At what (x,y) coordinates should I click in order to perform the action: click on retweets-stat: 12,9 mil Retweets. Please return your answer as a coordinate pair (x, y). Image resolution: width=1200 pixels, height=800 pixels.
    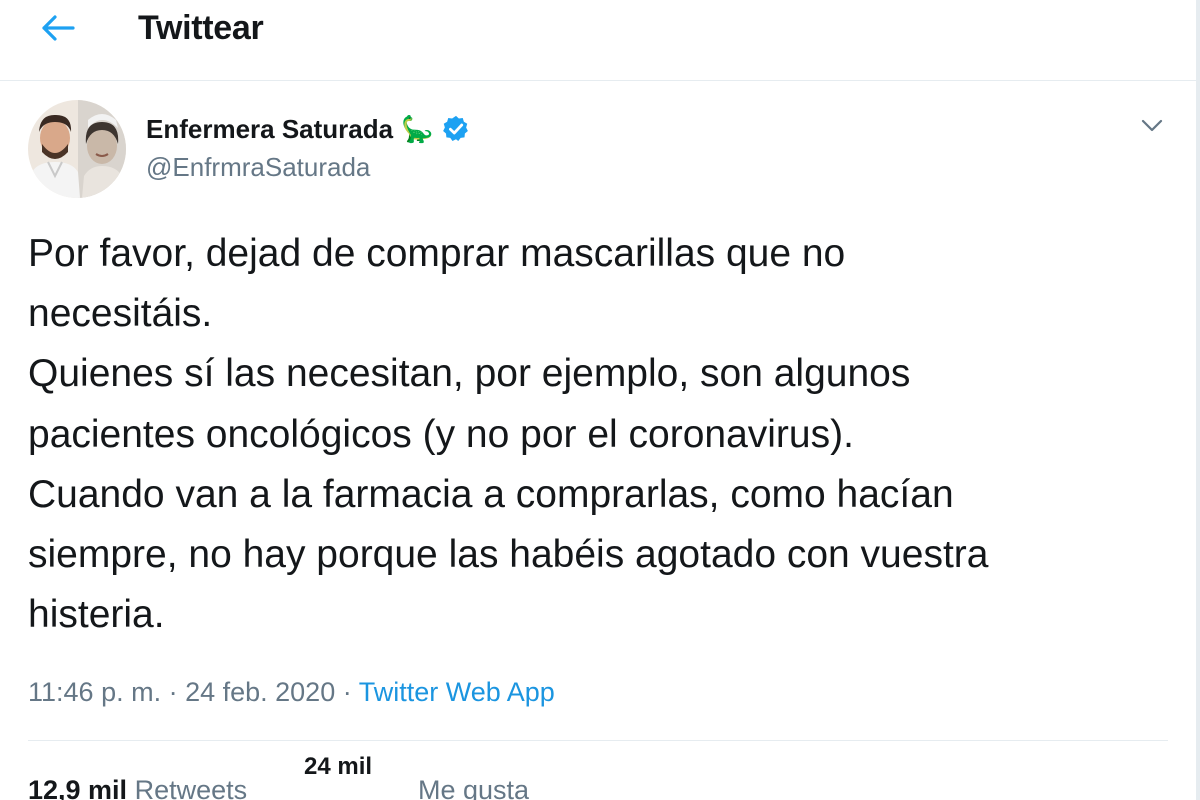
    Looking at the image, I should click on (137, 785).